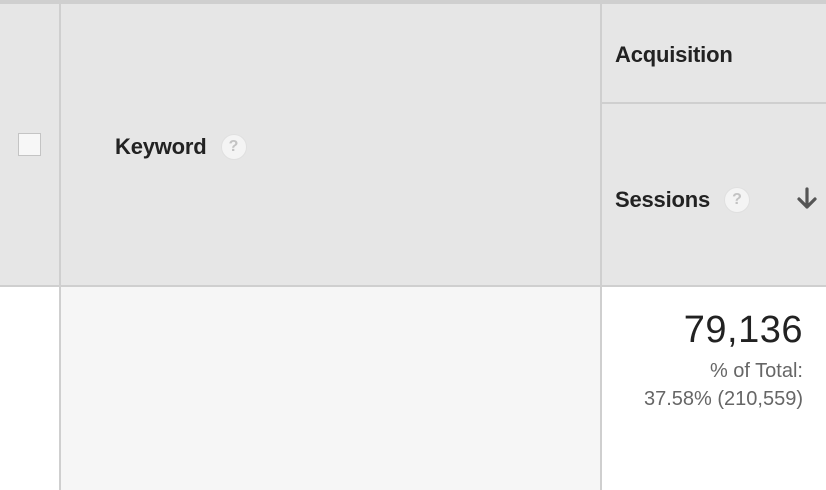 Image resolution: width=826 pixels, height=490 pixels. Describe the element at coordinates (233, 147) in the screenshot. I see `keyword-help-icon: ?` at that location.